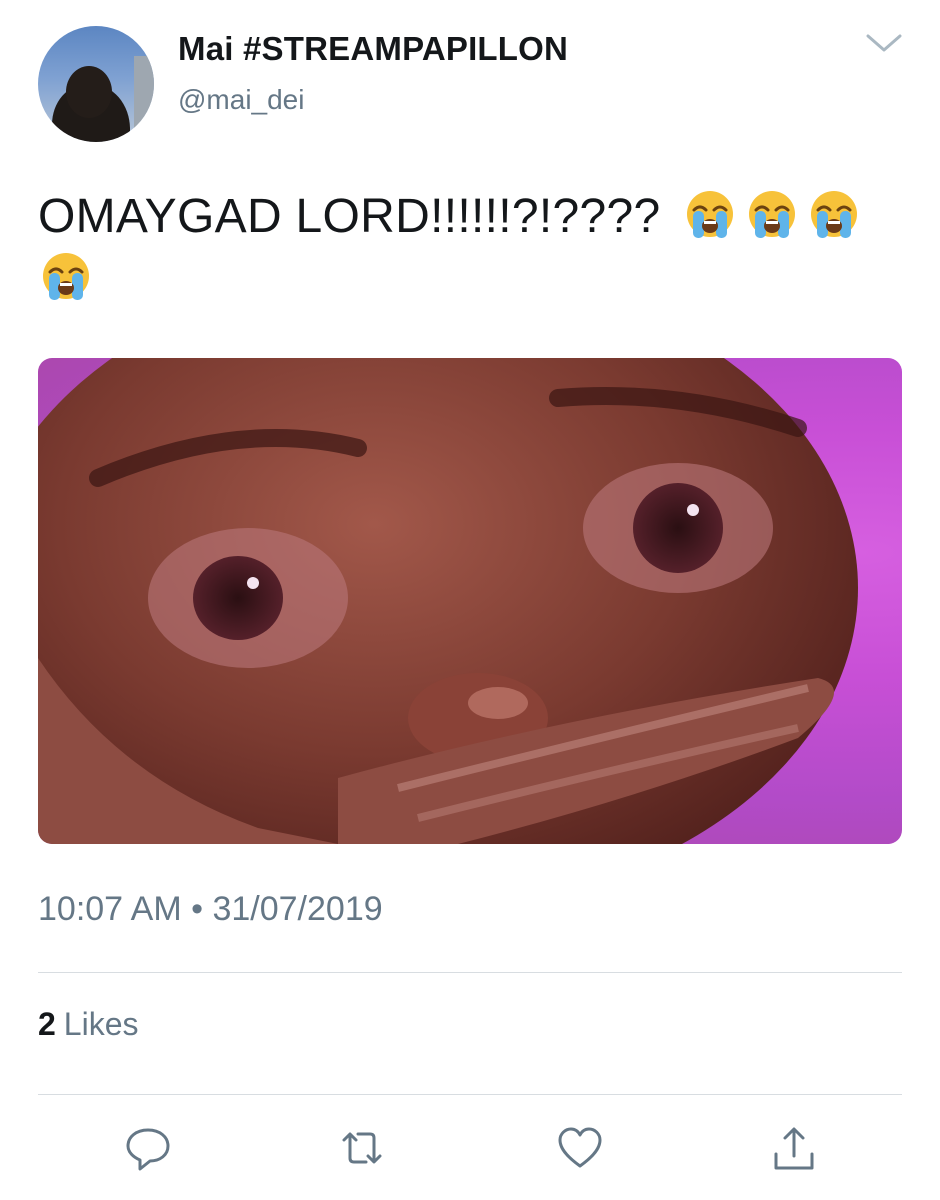 The image size is (940, 1200). I want to click on tweet-text: OMAYGAD LORD!!!!!!?!????, so click(473, 248).